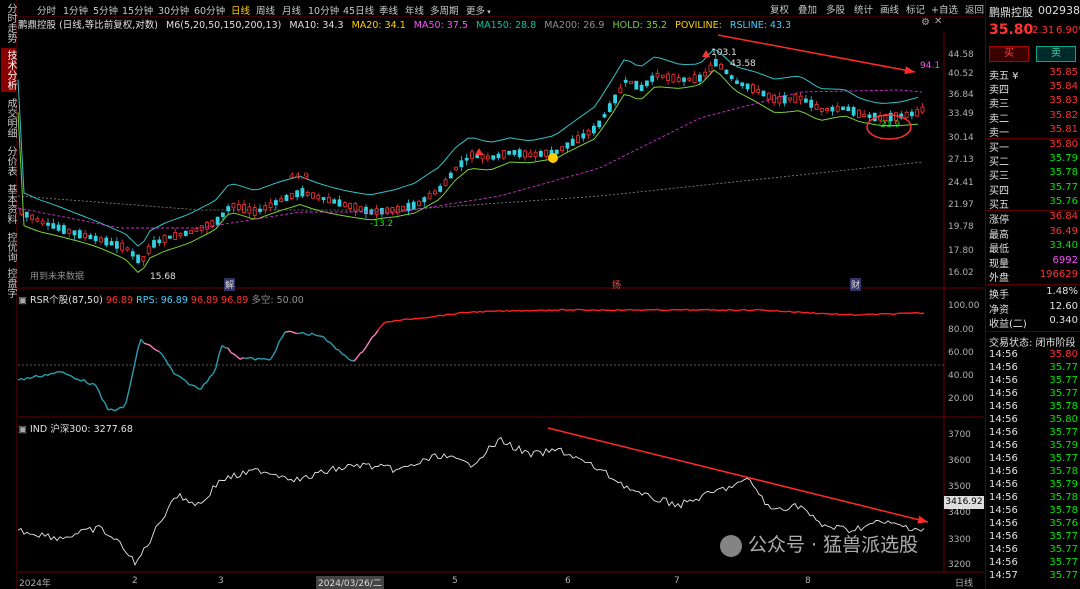  Describe the element at coordinates (444, 10) in the screenshot. I see `period-multi: 多周期` at that location.